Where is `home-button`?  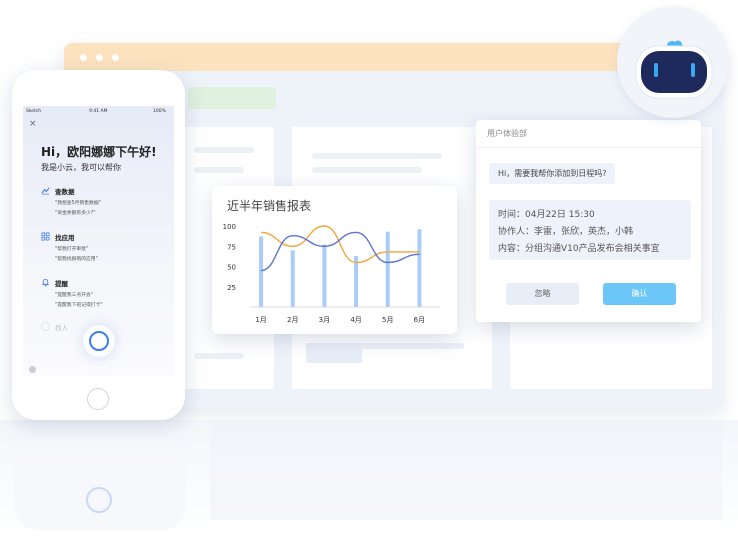
home-button is located at coordinates (98, 399).